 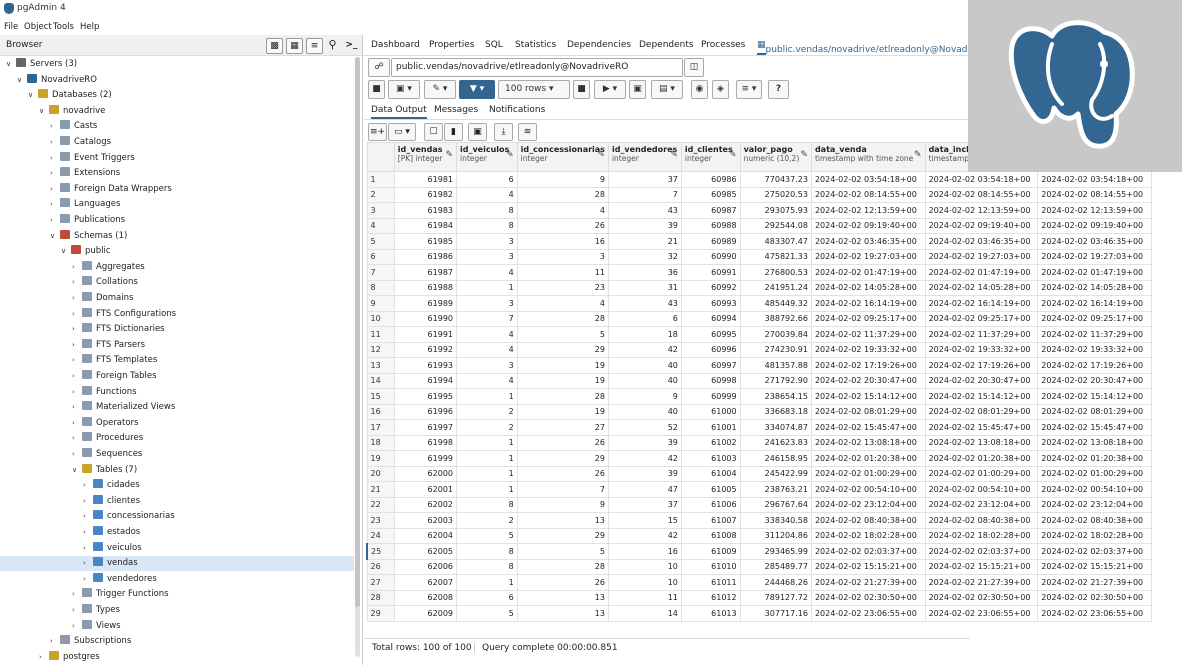 What do you see at coordinates (981, 473) in the screenshot?
I see `table-cell: 2024-02-02 01:00:29+00` at bounding box center [981, 473].